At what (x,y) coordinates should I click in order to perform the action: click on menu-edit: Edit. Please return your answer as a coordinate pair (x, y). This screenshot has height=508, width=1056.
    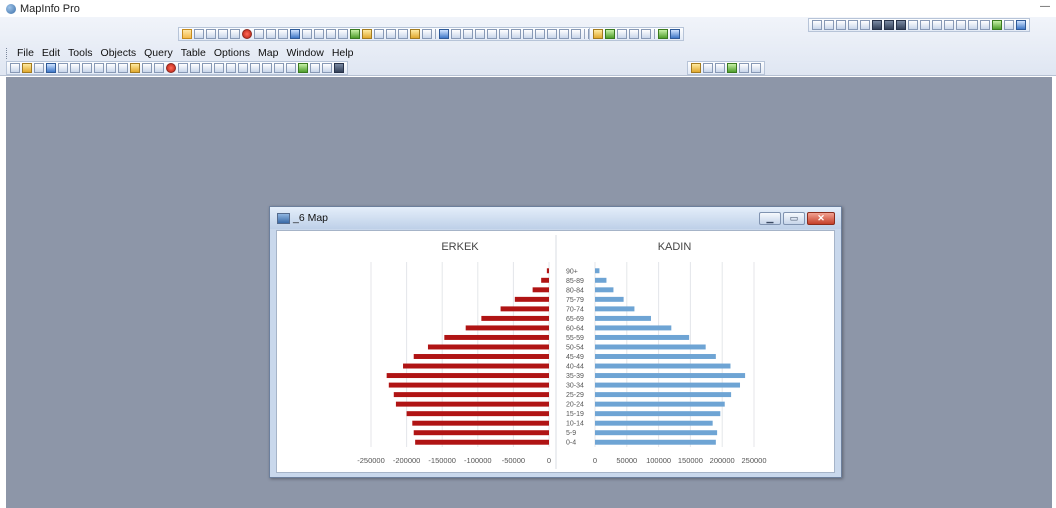
    Looking at the image, I should click on (51, 53).